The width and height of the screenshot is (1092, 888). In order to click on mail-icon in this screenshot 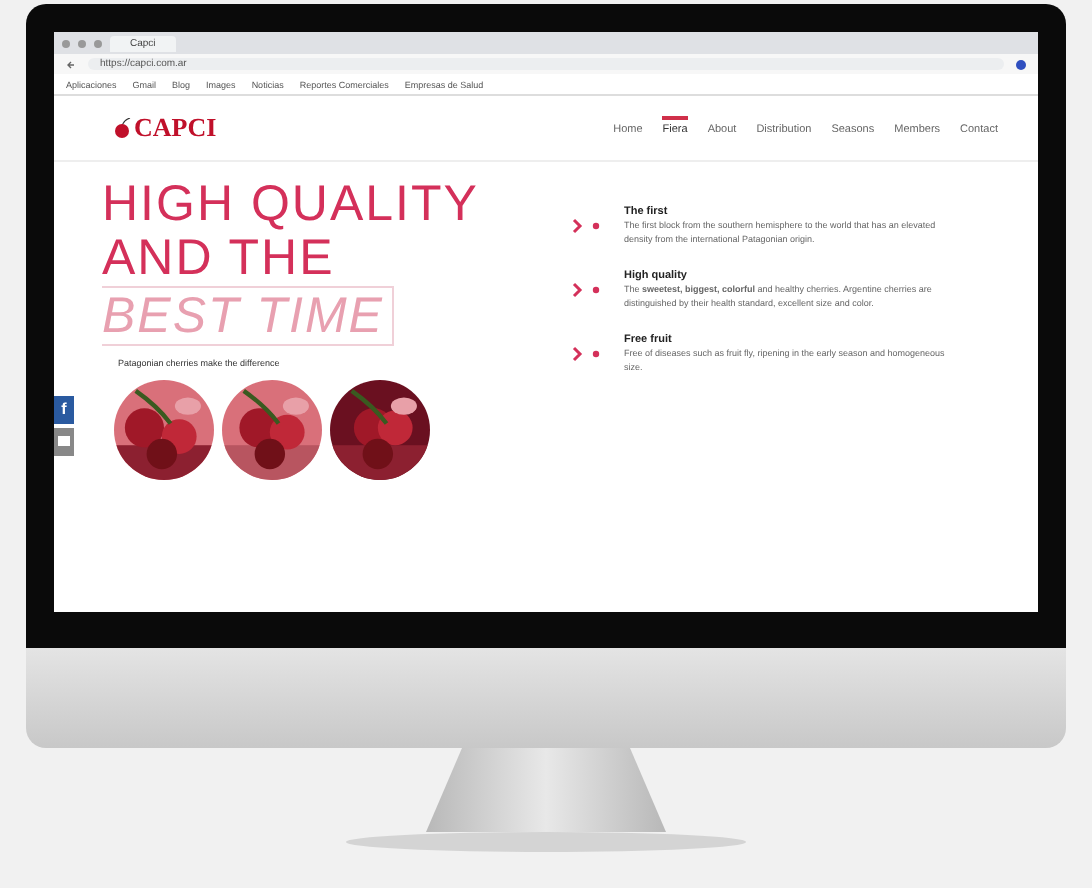, I will do `click(64, 441)`.